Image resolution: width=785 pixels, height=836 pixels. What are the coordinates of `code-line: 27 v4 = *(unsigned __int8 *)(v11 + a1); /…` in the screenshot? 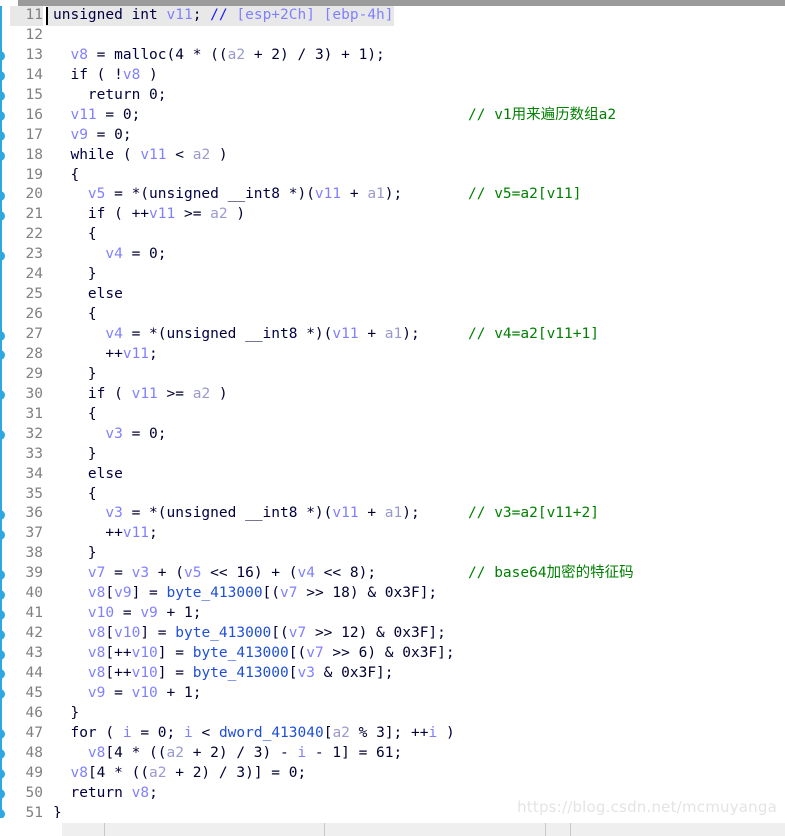 It's located at (392, 335).